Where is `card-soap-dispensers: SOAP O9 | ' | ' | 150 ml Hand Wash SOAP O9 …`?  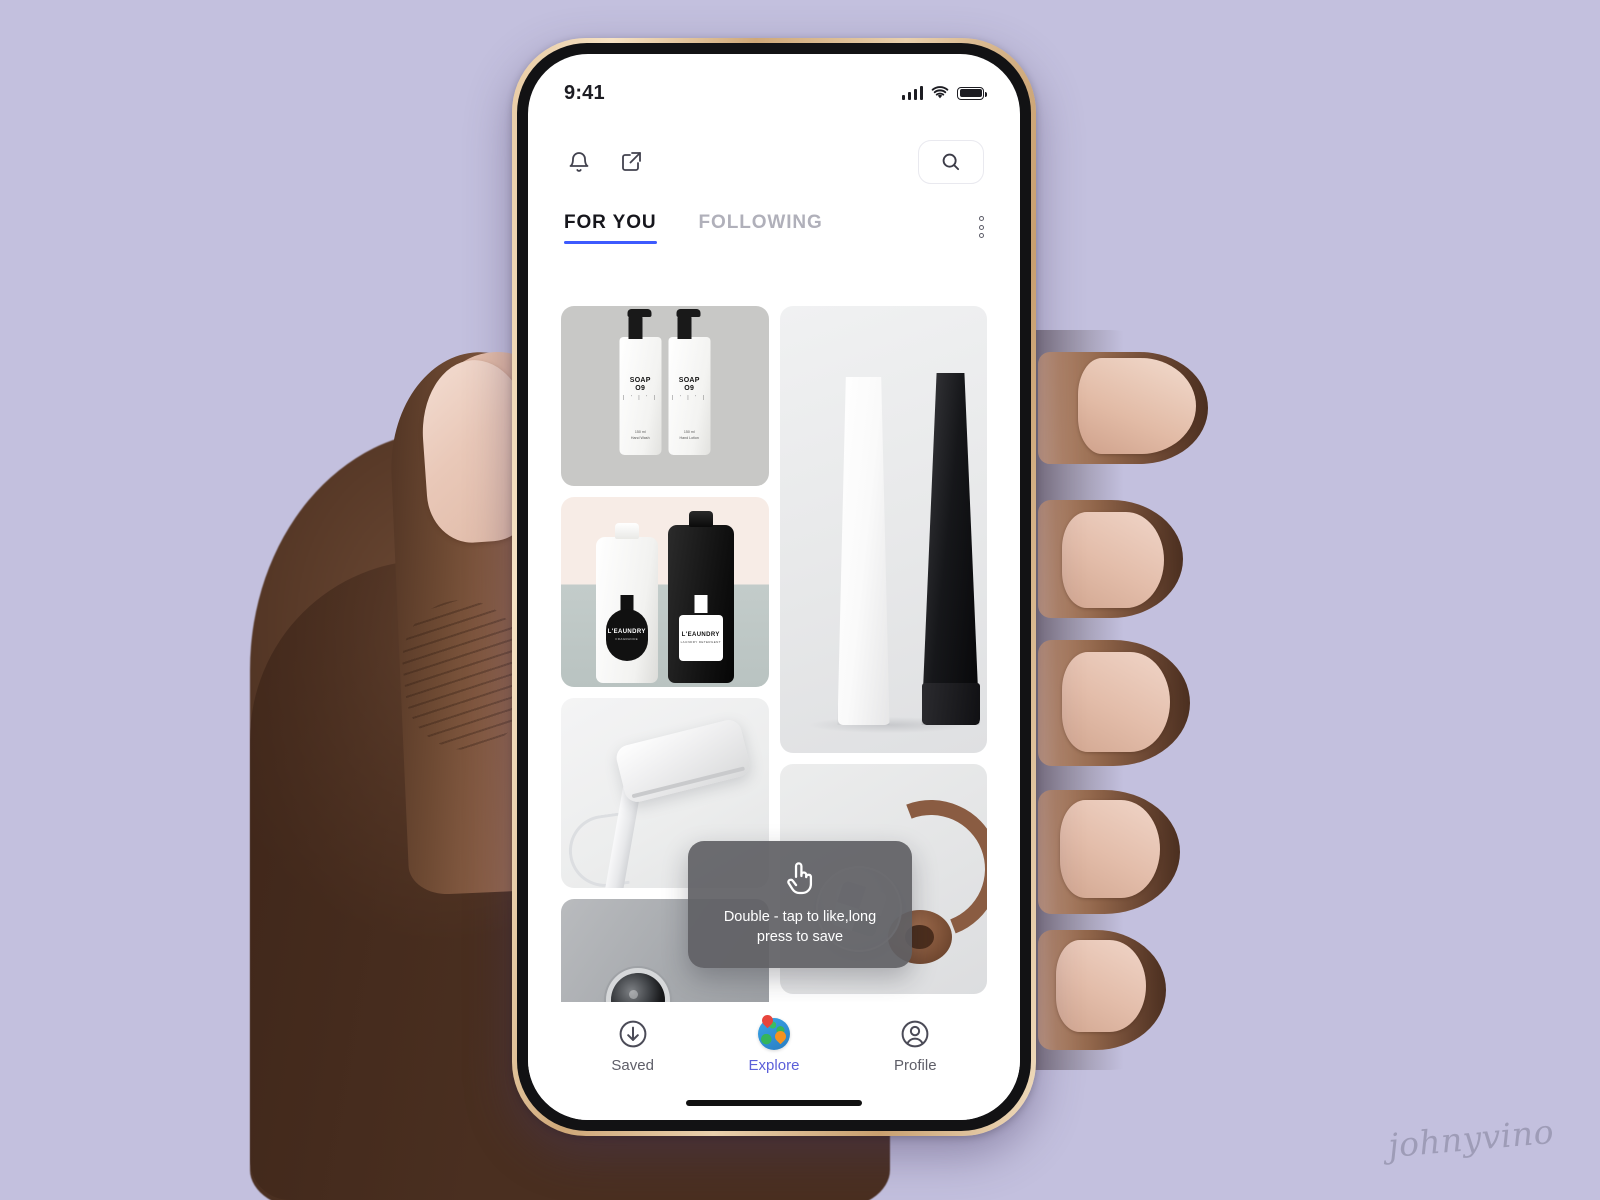 card-soap-dispensers: SOAP O9 | ' | ' | 150 ml Hand Wash SOAP O9 … is located at coordinates (665, 396).